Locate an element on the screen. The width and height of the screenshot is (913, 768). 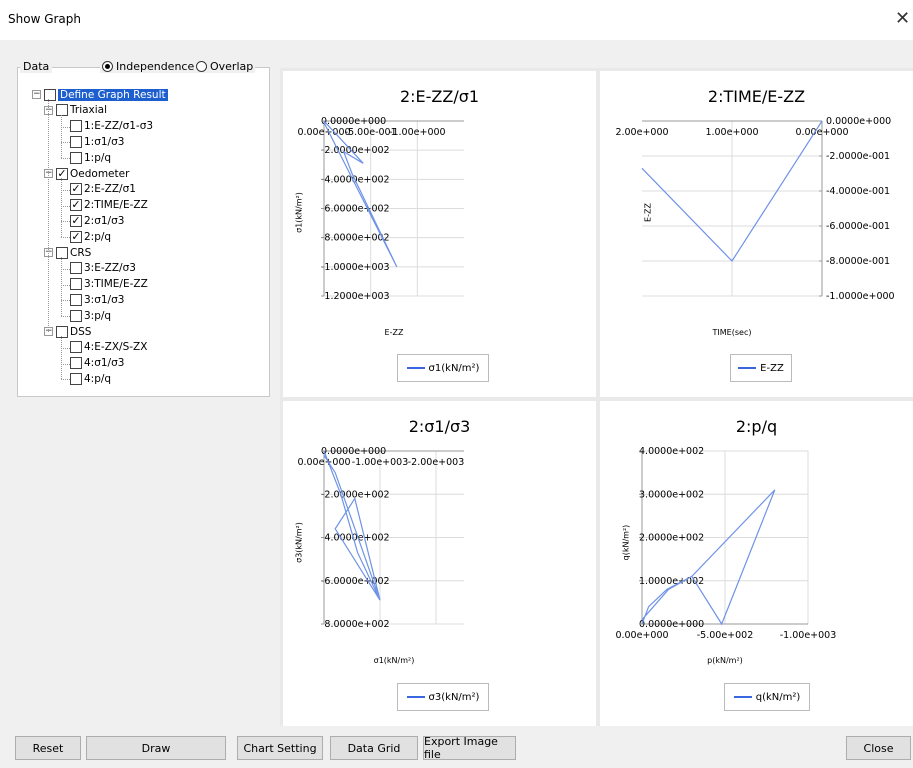
tree-item-label: 1:σ1/σ3 is located at coordinates (104, 141).